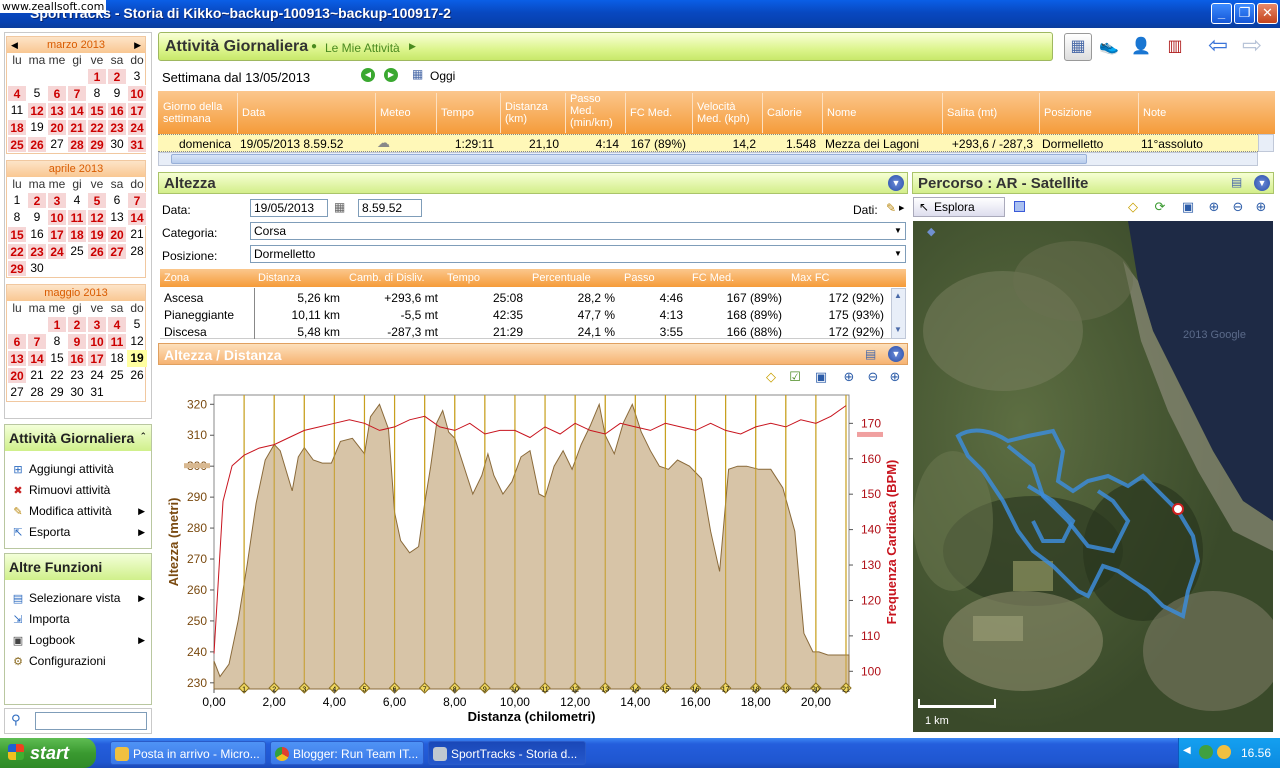 This screenshot has width=1280, height=768. What do you see at coordinates (78, 532) in the screenshot?
I see `sidebar-item-esporta: ⇱ Esporta ▶` at bounding box center [78, 532].